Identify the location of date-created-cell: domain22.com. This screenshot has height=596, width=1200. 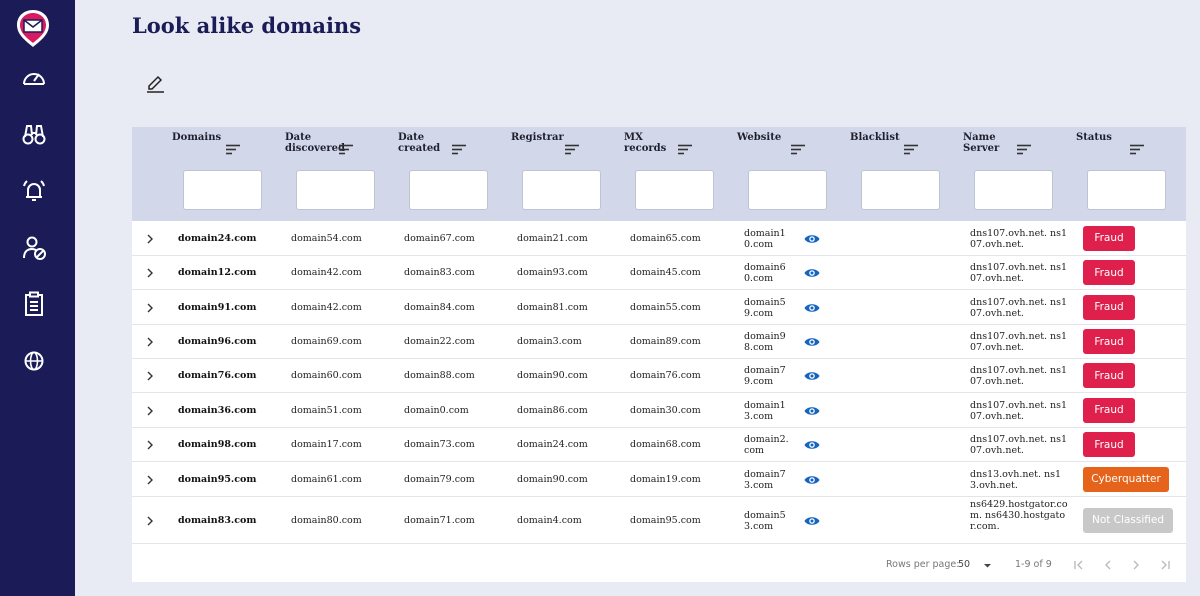
(439, 341).